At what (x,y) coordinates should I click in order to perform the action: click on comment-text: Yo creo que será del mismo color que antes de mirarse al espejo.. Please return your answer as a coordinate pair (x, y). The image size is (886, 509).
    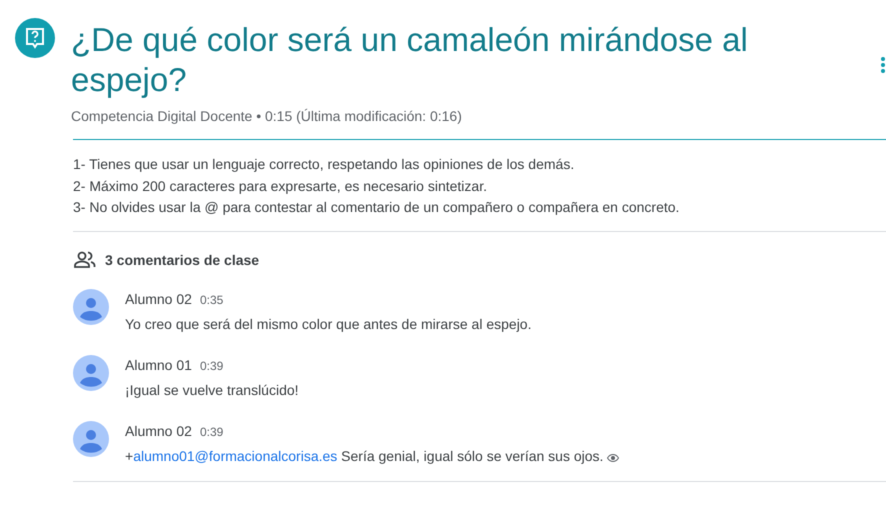
    Looking at the image, I should click on (328, 324).